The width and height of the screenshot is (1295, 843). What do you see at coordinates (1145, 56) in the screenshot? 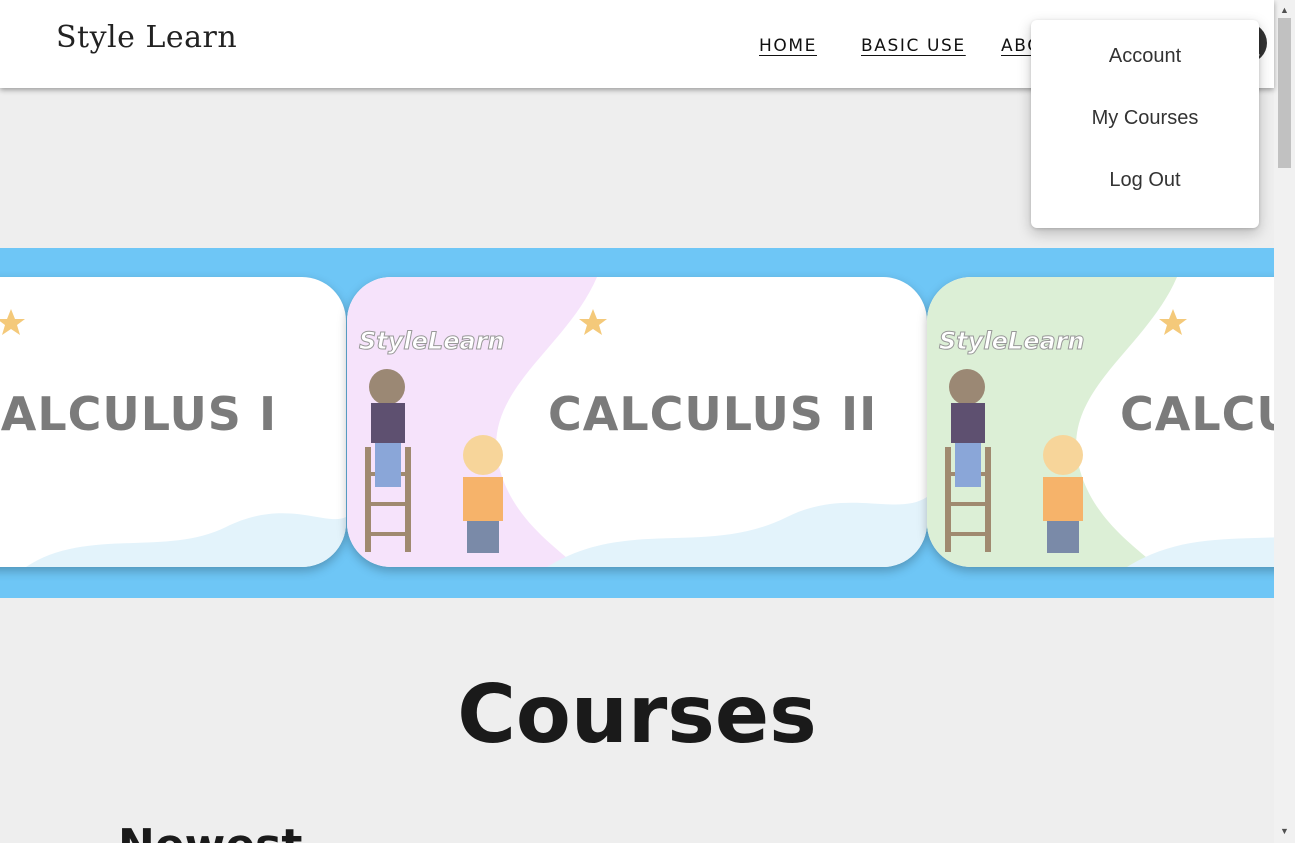
I see `menu-item-account: Account` at bounding box center [1145, 56].